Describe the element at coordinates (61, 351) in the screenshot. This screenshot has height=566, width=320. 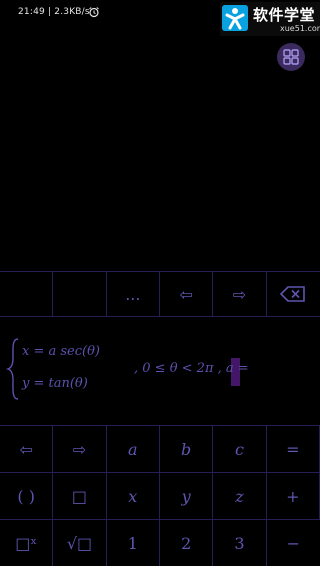
I see `expression-line-1: x = a sec(θ)` at that location.